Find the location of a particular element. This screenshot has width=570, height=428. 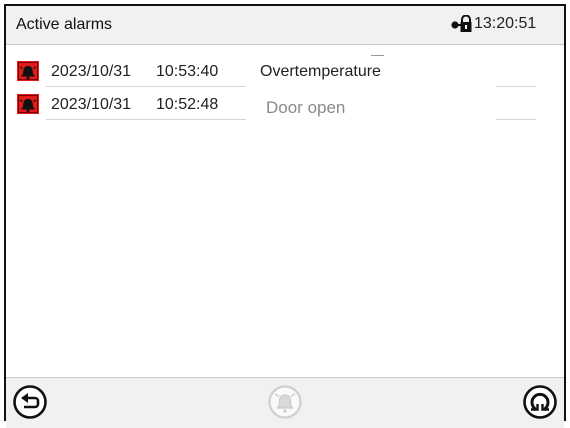

clock-time: 13:20:51 is located at coordinates (505, 23).